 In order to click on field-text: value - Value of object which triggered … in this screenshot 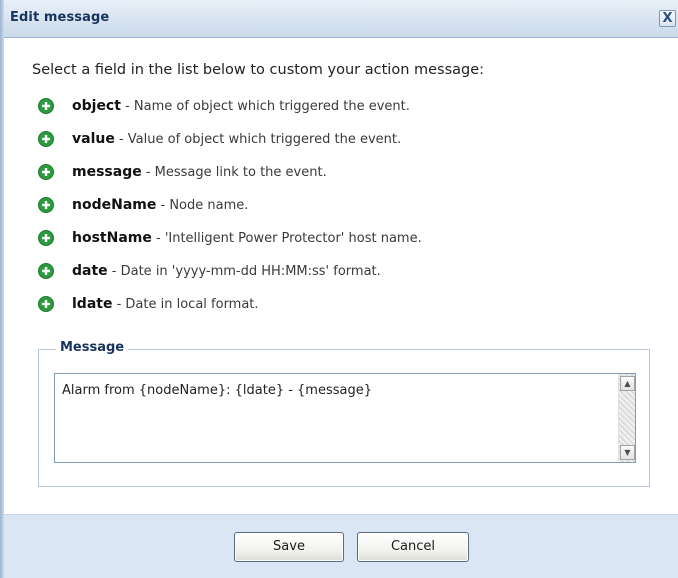, I will do `click(236, 139)`.